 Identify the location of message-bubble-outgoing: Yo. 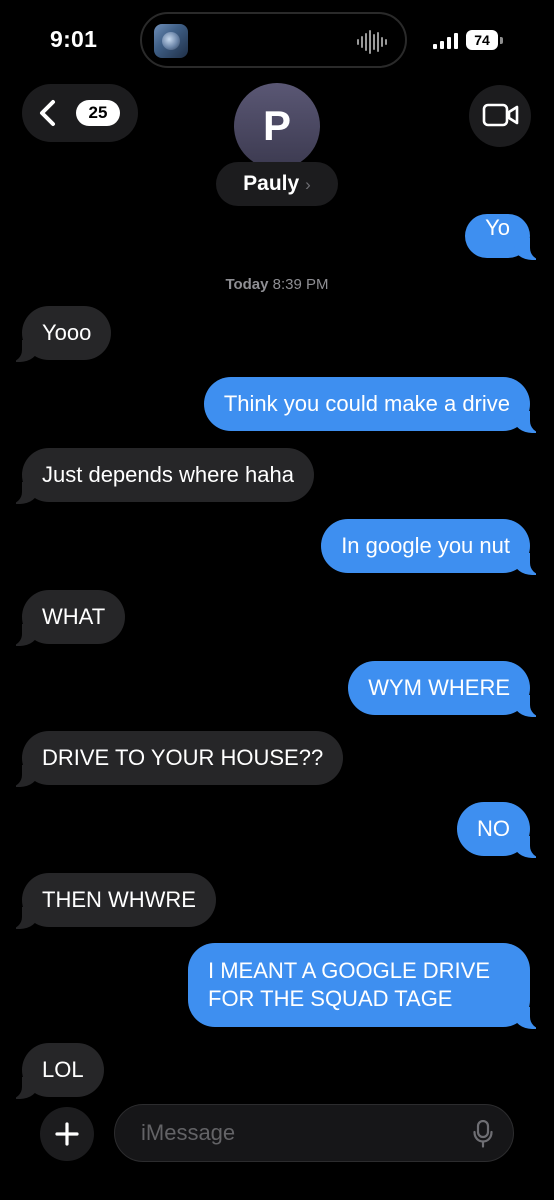
(504, 237).